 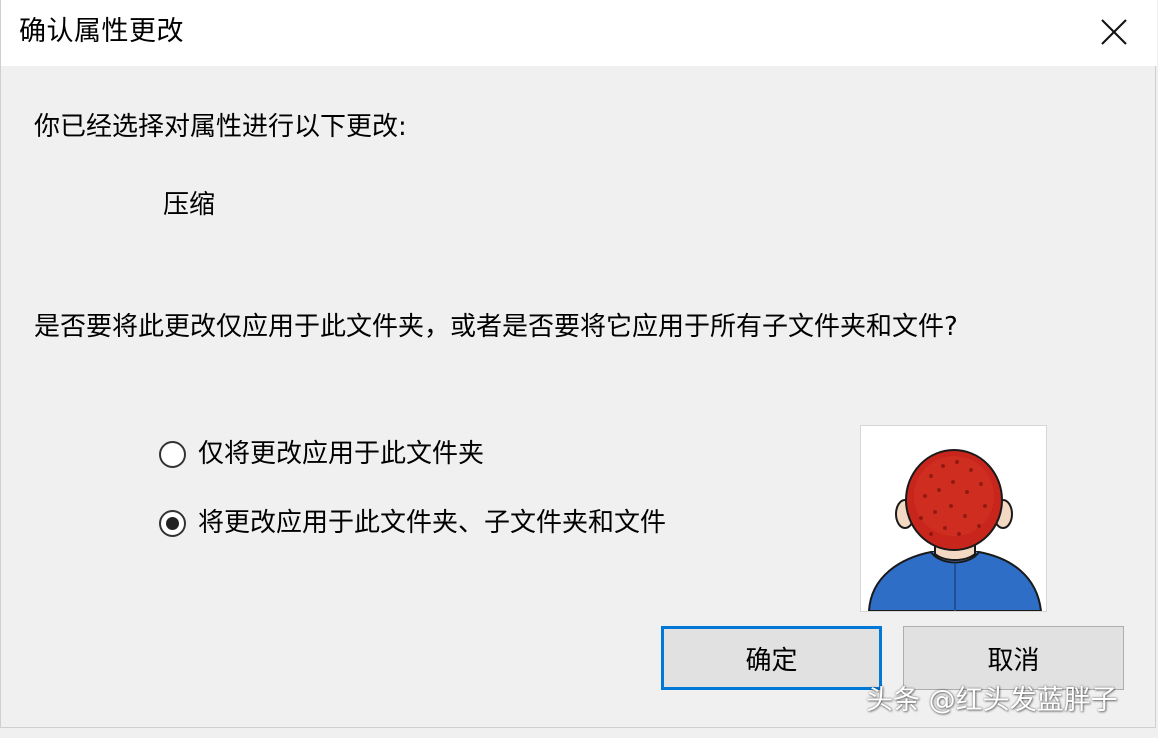 What do you see at coordinates (1013, 658) in the screenshot?
I see `cancel-button: 取消` at bounding box center [1013, 658].